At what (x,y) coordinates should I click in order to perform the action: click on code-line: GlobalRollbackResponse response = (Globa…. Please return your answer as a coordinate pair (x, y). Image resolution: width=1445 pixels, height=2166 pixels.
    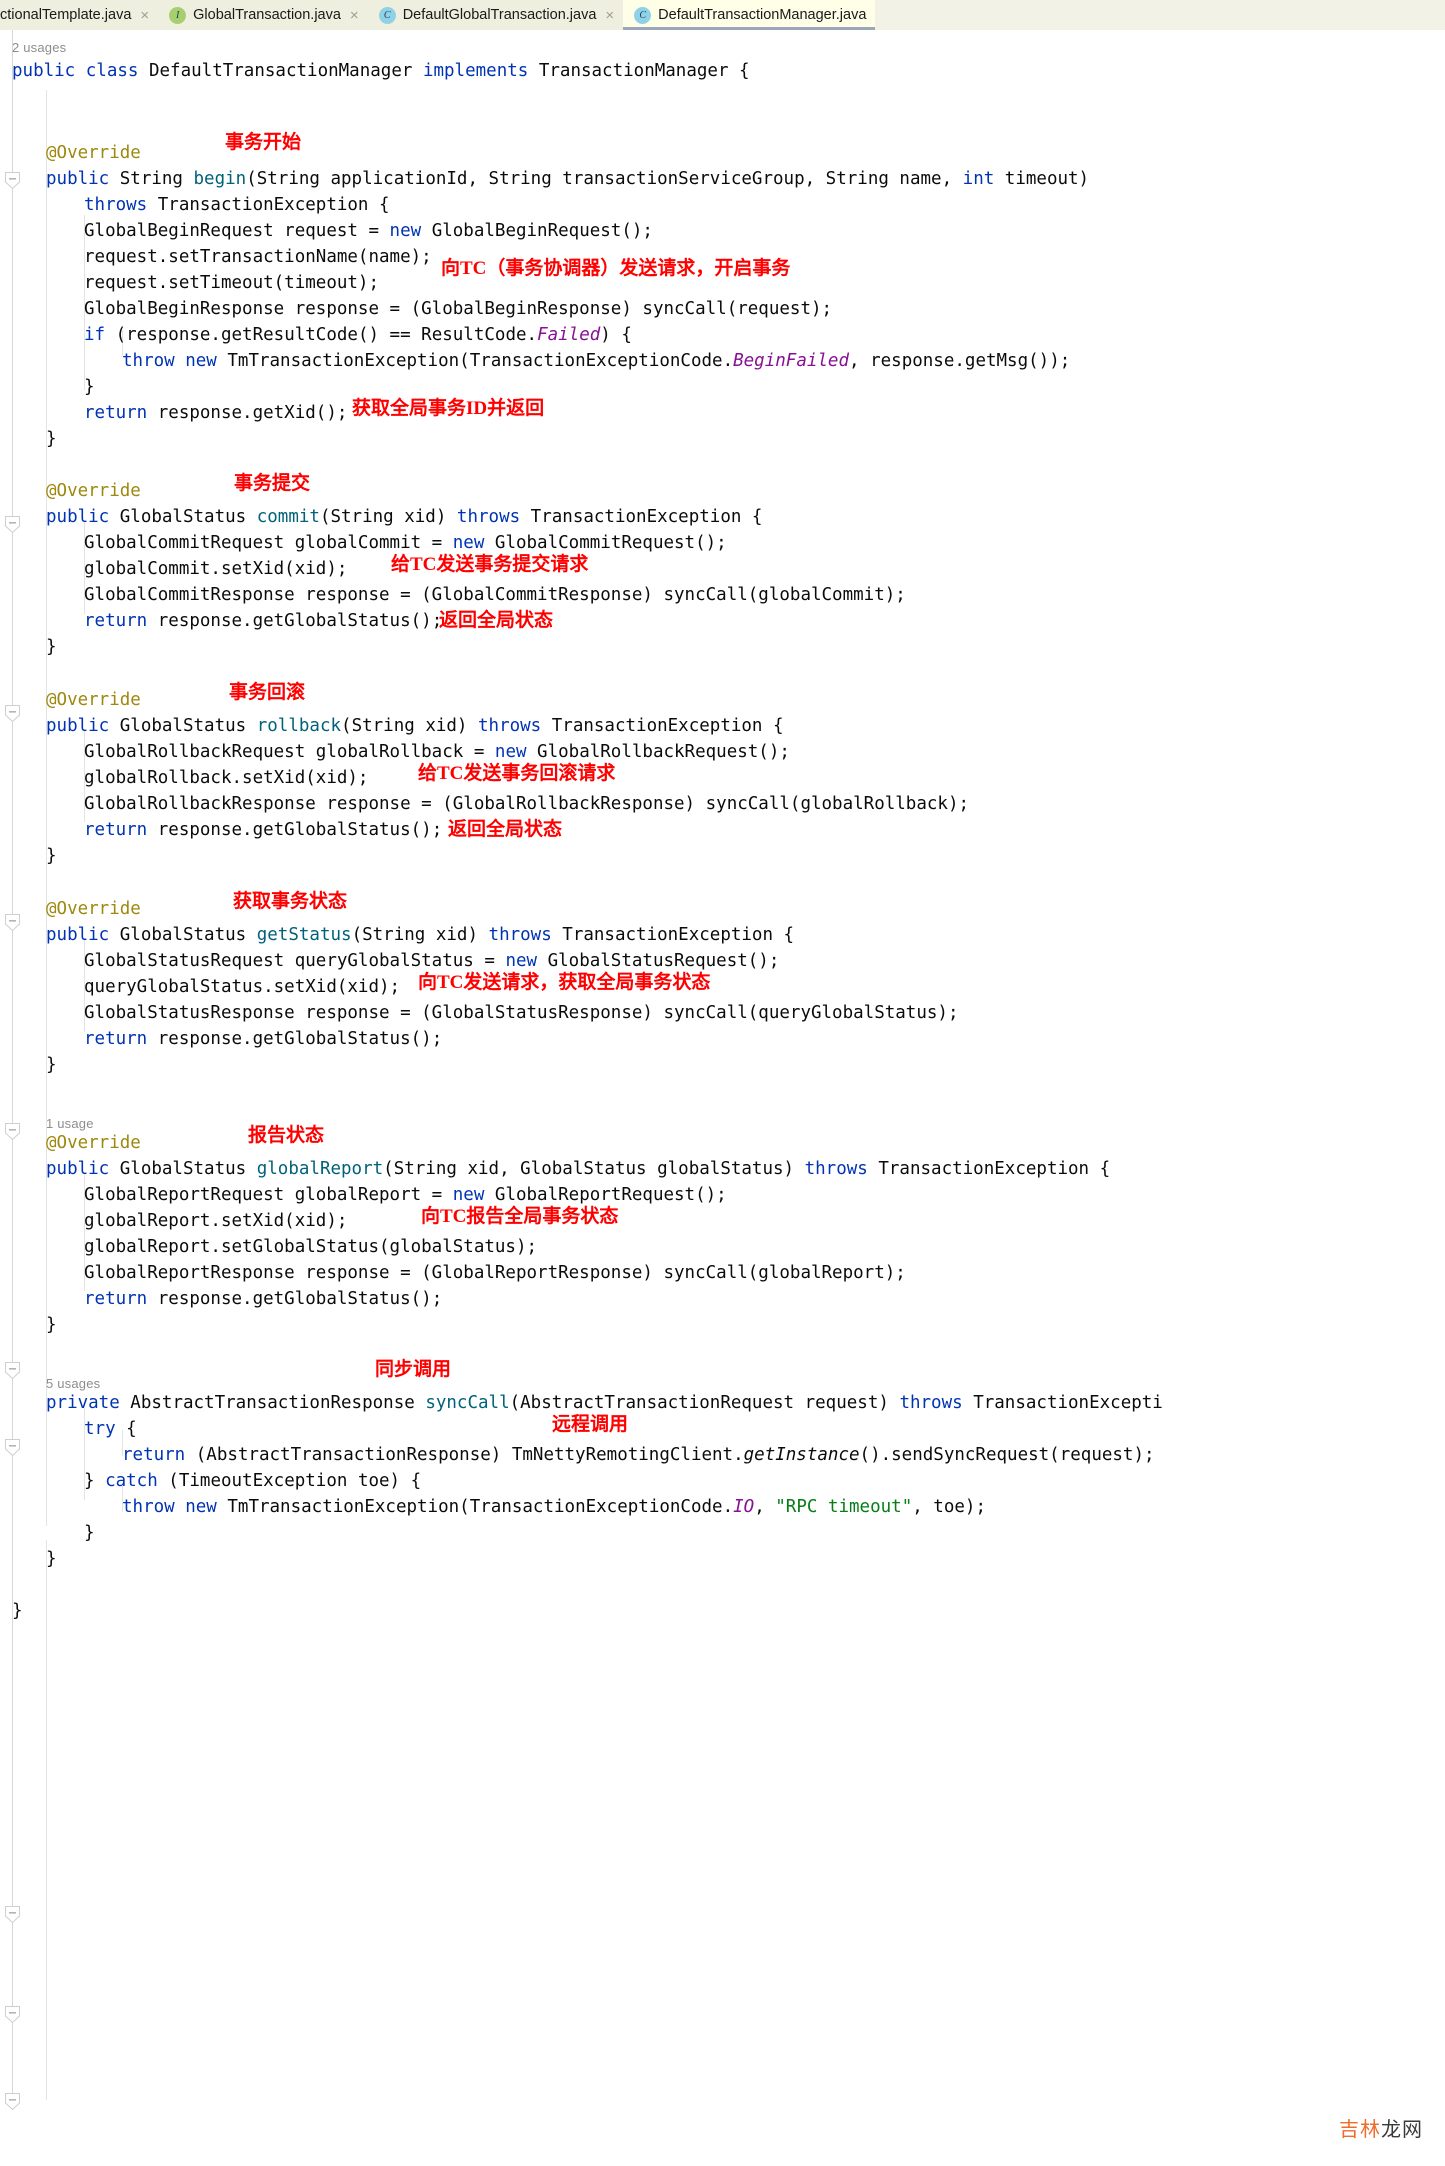
    Looking at the image, I should click on (527, 804).